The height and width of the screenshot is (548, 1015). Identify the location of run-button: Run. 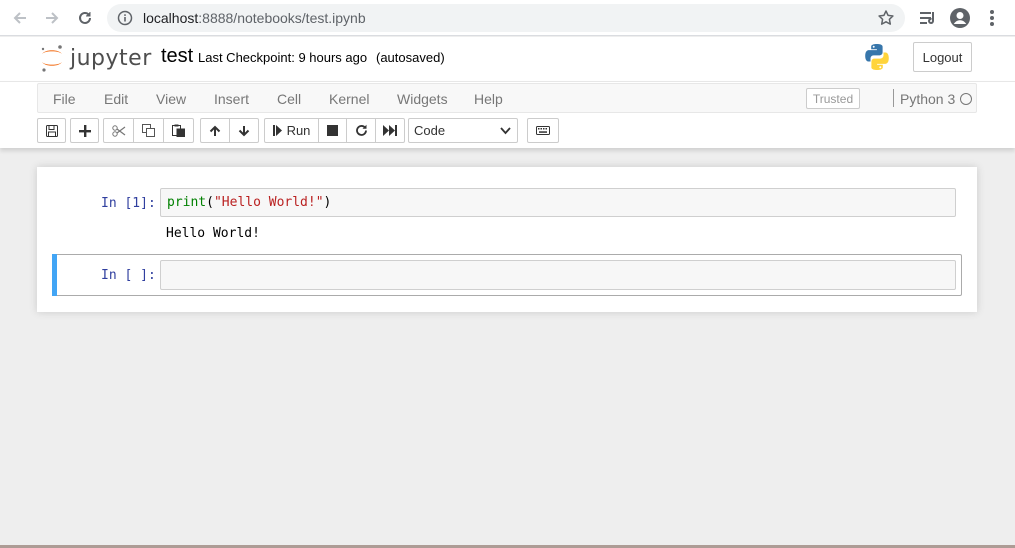
(291, 130).